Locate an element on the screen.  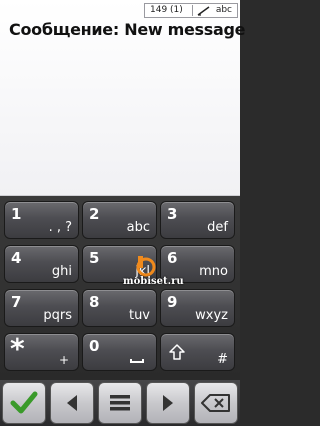
watermark-text: mobiset.ru is located at coordinates (153, 281).